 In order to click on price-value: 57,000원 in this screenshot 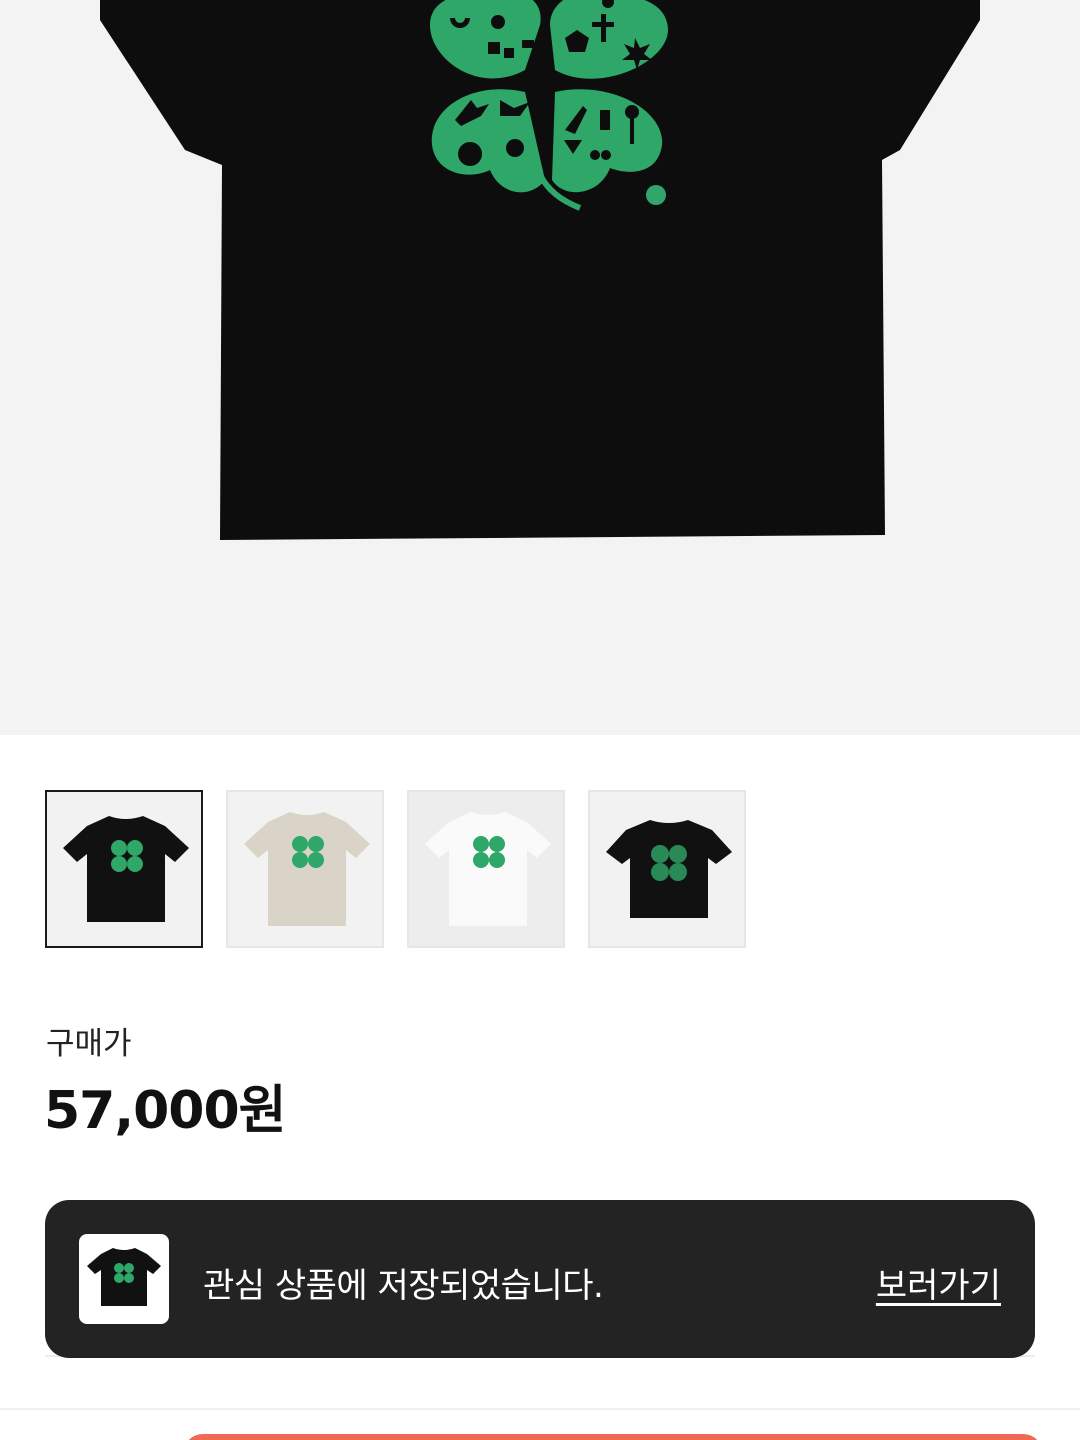, I will do `click(165, 1111)`.